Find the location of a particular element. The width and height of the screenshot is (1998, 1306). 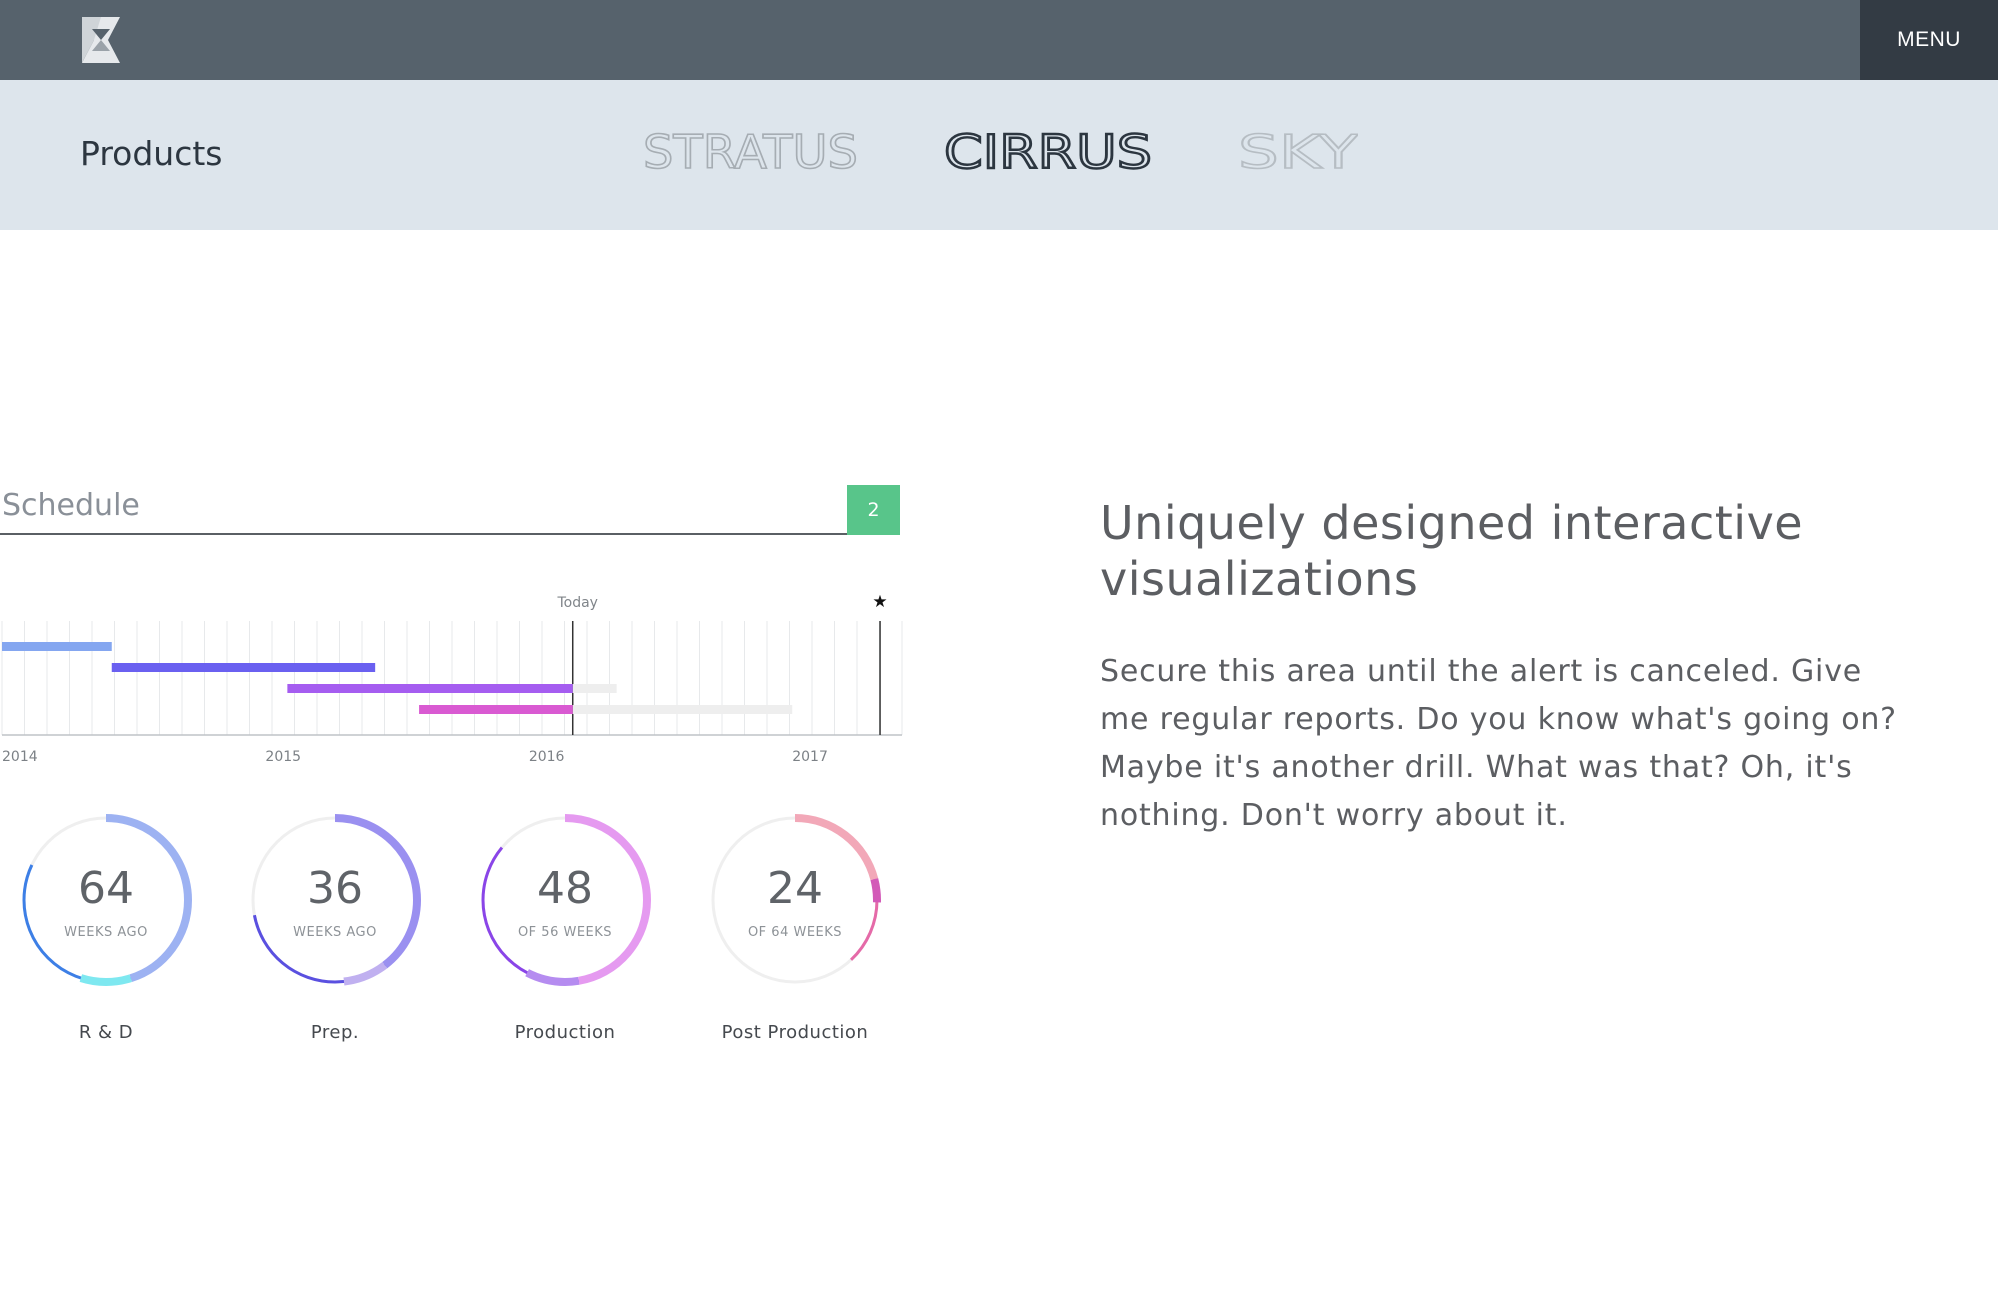

tab-sky-label: SKY is located at coordinates (1298, 152).